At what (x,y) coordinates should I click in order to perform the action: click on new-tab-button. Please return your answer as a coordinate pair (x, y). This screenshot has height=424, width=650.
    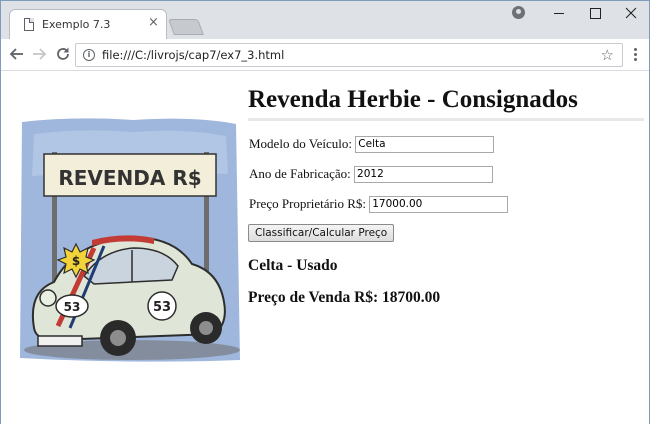
    Looking at the image, I should click on (186, 27).